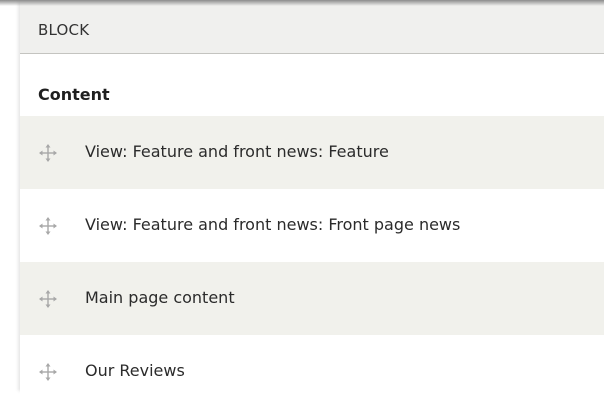 The height and width of the screenshot is (408, 604). What do you see at coordinates (135, 370) in the screenshot?
I see `block-name: Our Reviews` at bounding box center [135, 370].